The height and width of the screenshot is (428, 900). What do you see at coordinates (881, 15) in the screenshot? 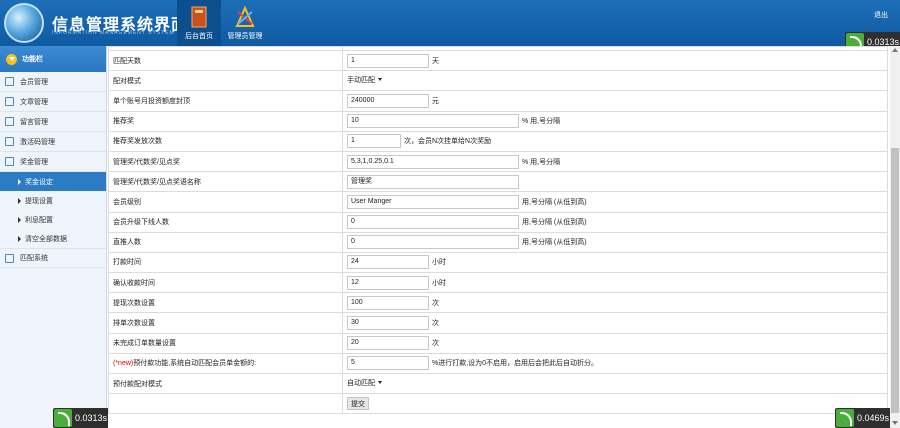
I see `logout-link: 退出` at bounding box center [881, 15].